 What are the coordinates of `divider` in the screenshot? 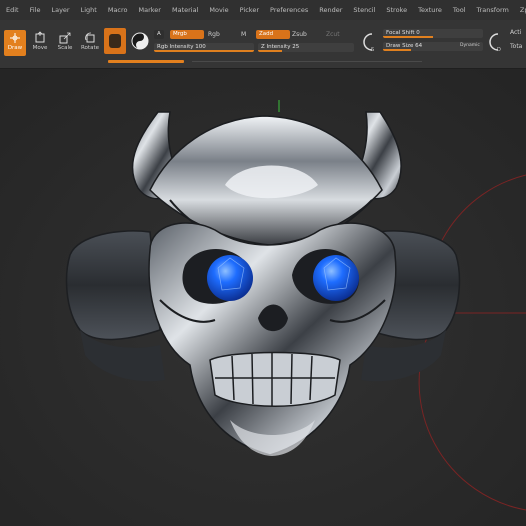 It's located at (307, 61).